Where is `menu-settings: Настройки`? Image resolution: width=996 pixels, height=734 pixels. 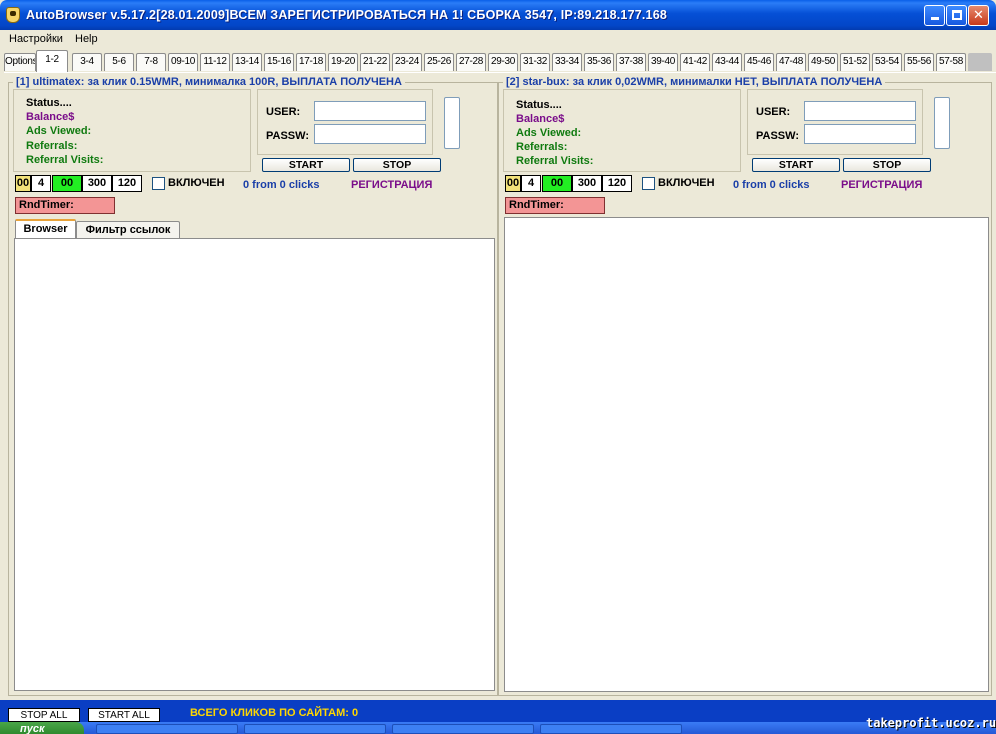
menu-settings: Настройки is located at coordinates (36, 39).